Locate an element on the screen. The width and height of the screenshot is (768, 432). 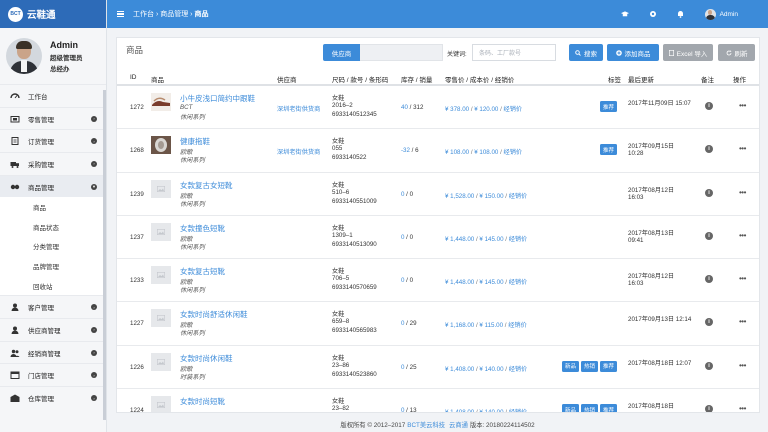
sidebar-item: 仓库管理 › is located at coordinates (53, 397).